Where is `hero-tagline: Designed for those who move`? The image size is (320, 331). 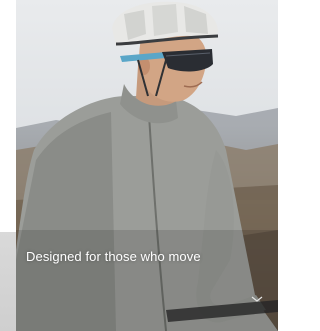 hero-tagline: Designed for those who move is located at coordinates (113, 256).